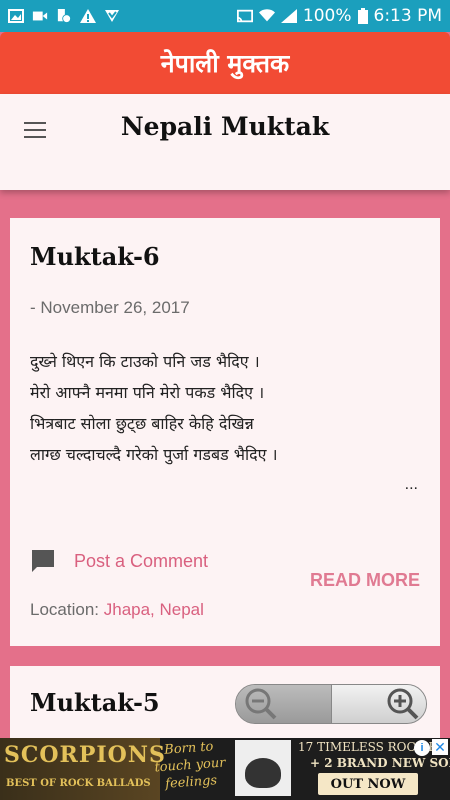 This screenshot has height=800, width=450. I want to click on zoom-in-icon, so click(403, 704).